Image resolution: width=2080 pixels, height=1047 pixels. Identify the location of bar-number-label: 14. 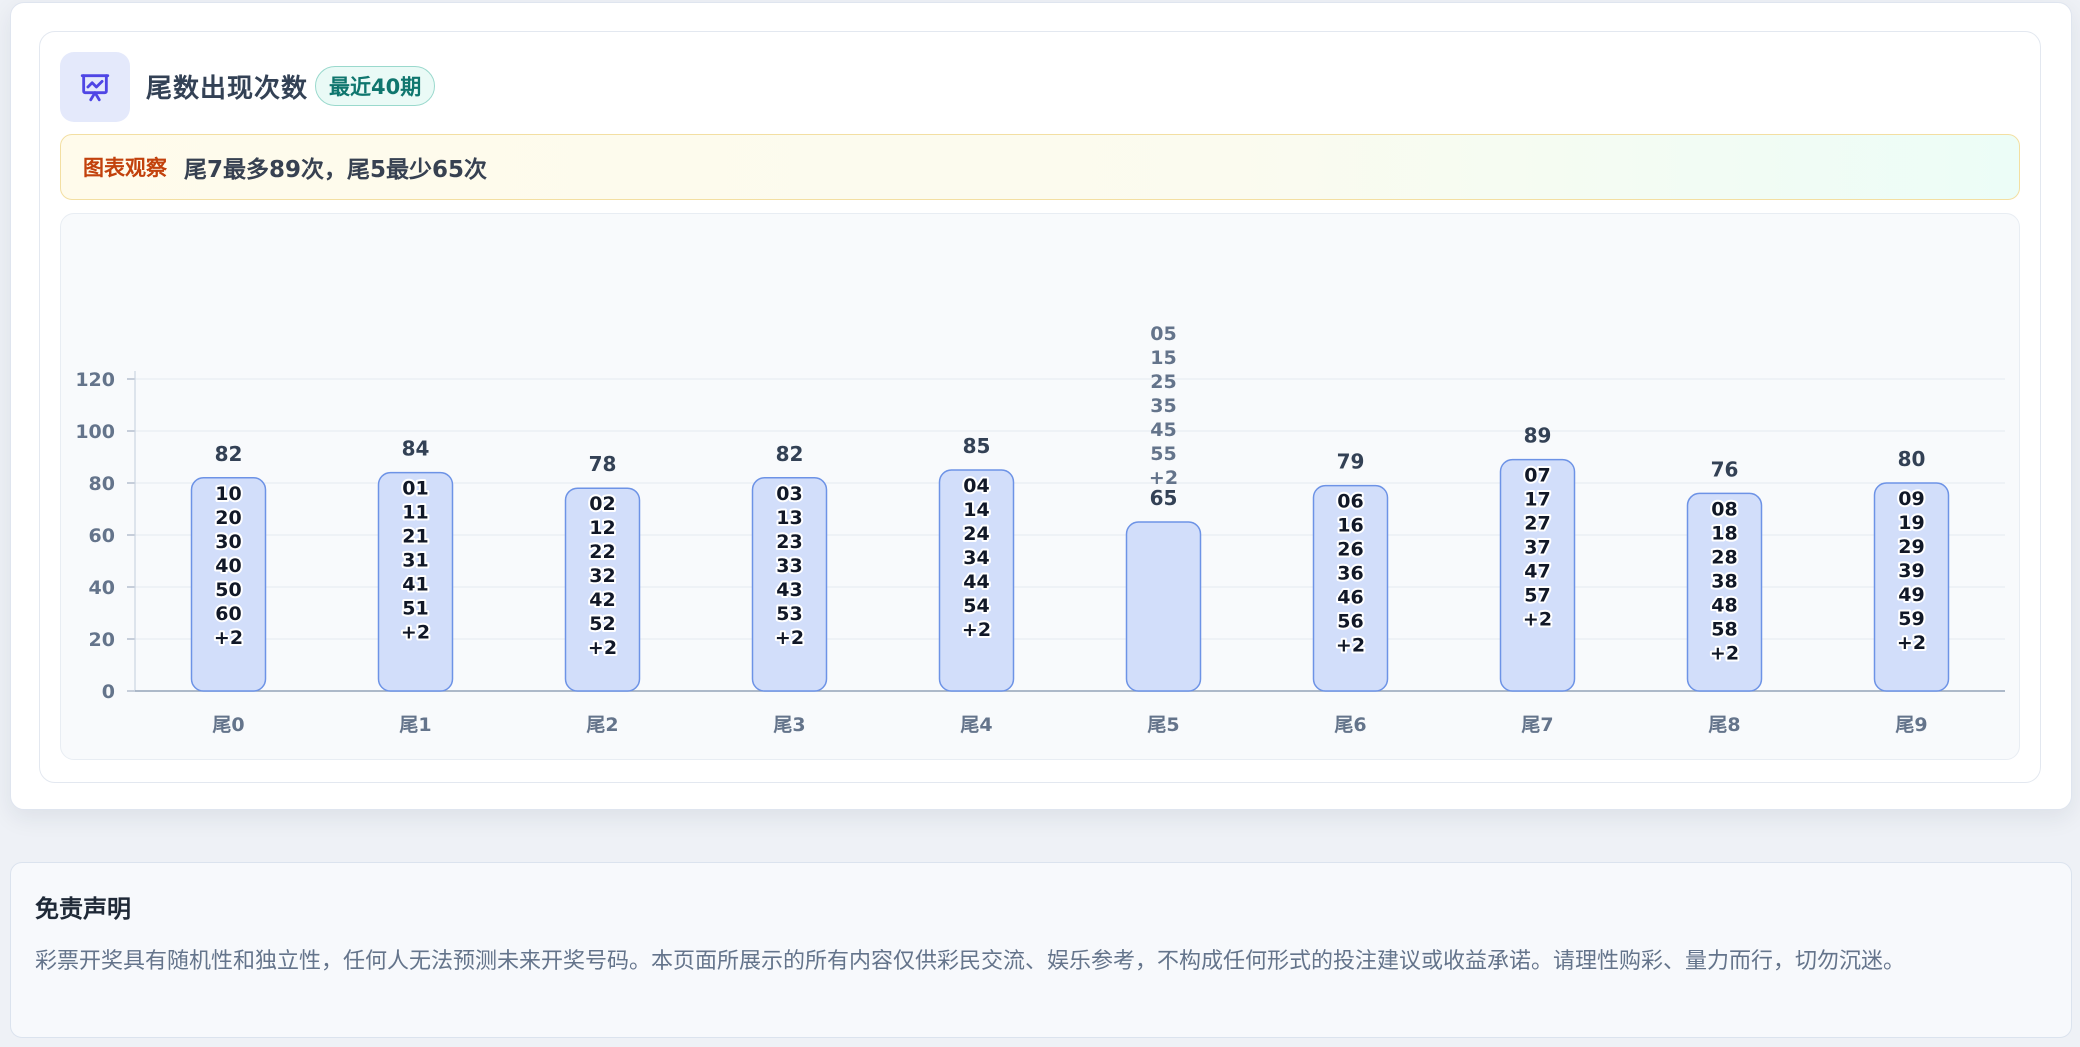
(976, 510).